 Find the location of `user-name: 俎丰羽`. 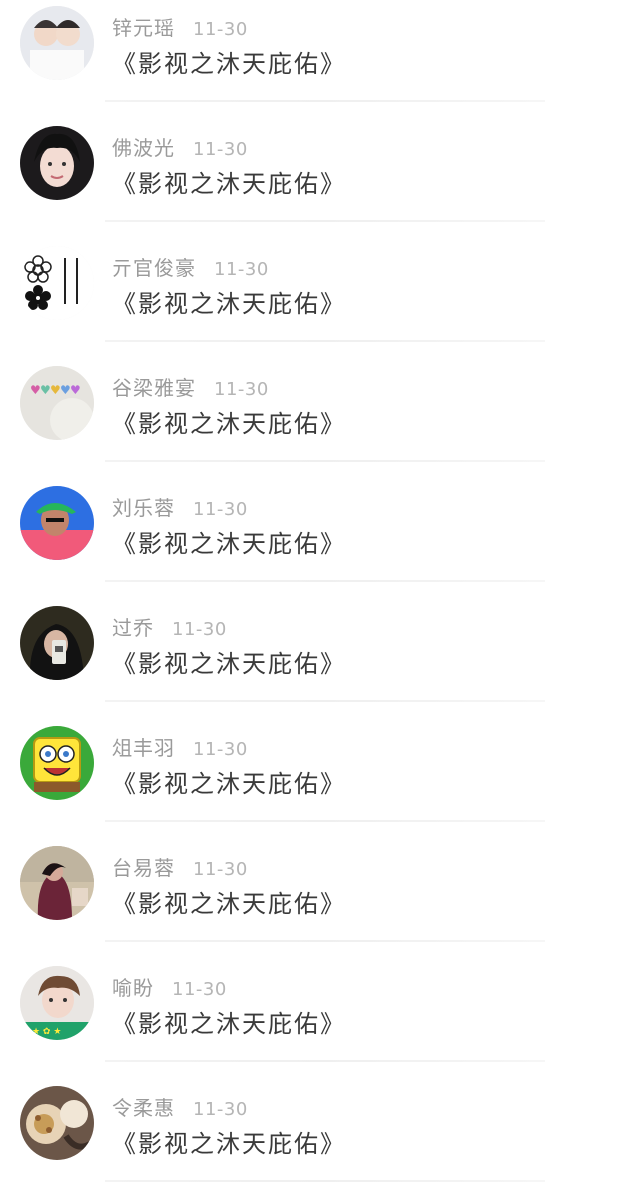

user-name: 俎丰羽 is located at coordinates (143, 746).